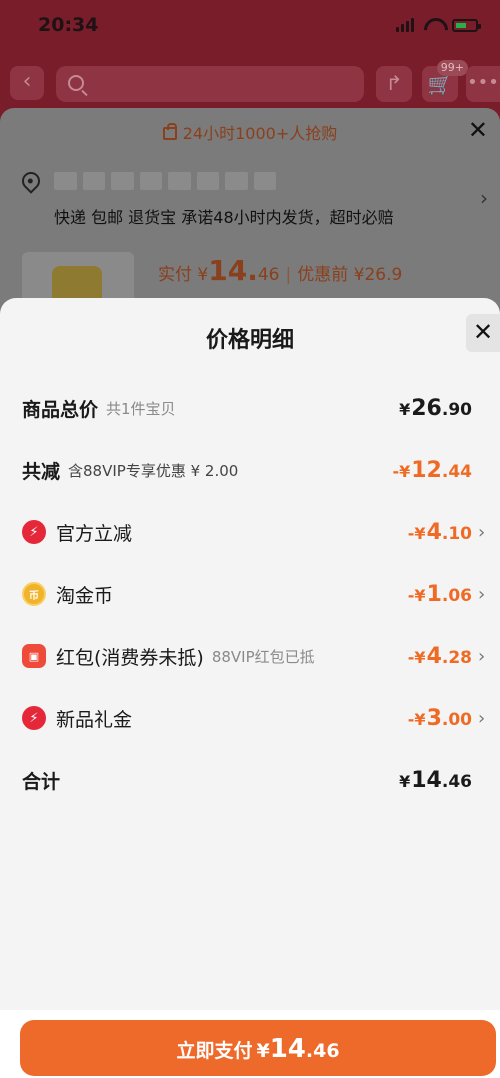 The height and width of the screenshot is (1078, 500). I want to click on row-amount: -¥ 4.28, so click(440, 656).